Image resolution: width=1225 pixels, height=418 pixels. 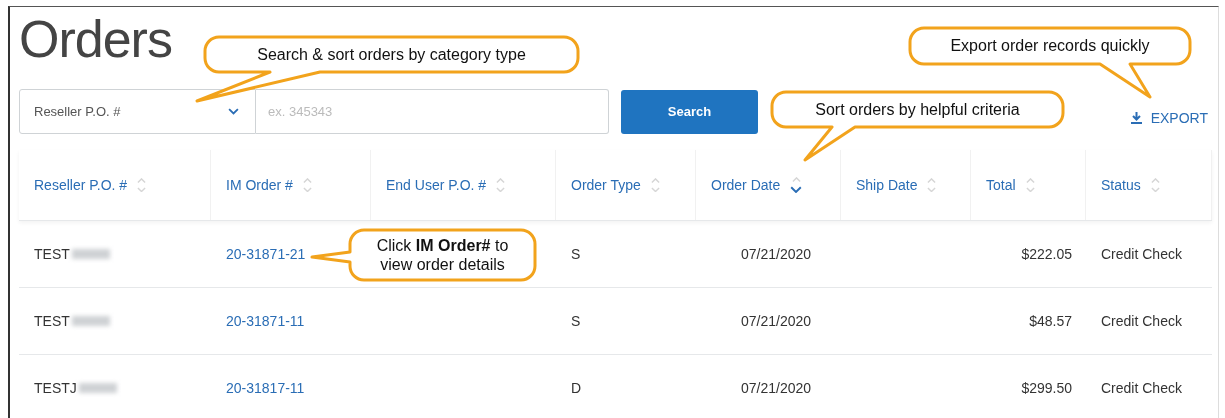 What do you see at coordinates (1121, 185) in the screenshot?
I see `column-header: Status` at bounding box center [1121, 185].